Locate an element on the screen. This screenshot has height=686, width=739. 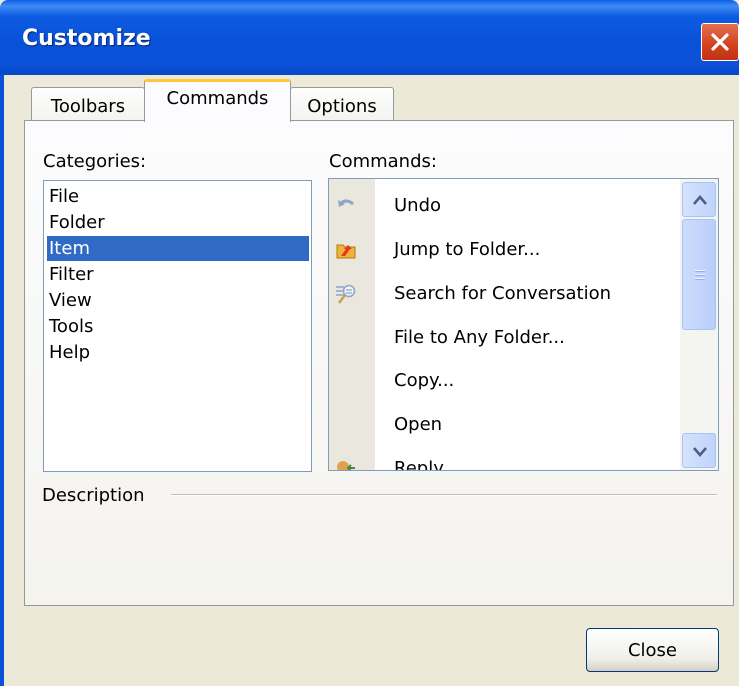
commands-label: Commands: is located at coordinates (383, 161).